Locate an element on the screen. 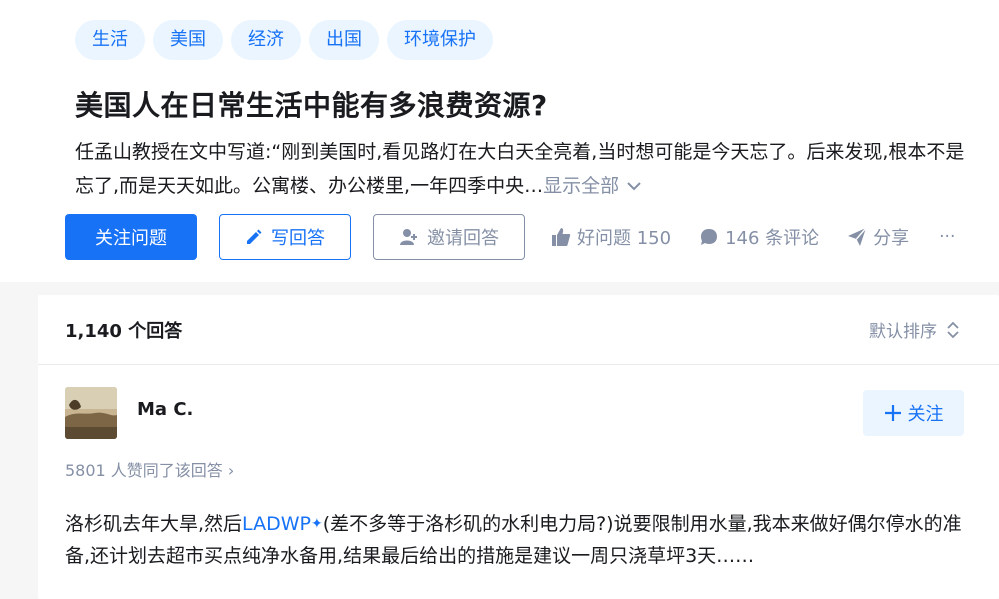  answer-count: 1,140 个回答 is located at coordinates (124, 331).